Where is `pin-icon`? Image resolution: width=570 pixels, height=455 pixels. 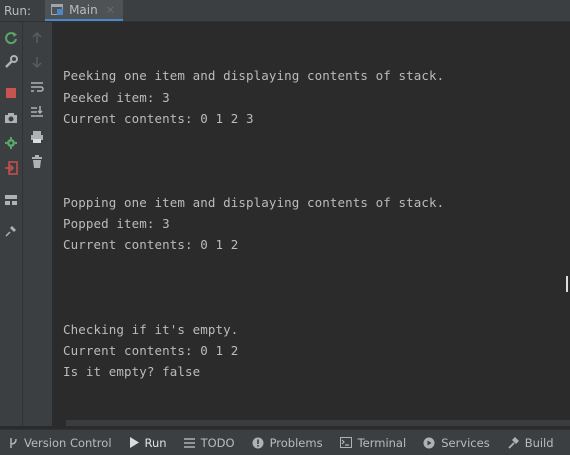 pin-icon is located at coordinates (11, 231).